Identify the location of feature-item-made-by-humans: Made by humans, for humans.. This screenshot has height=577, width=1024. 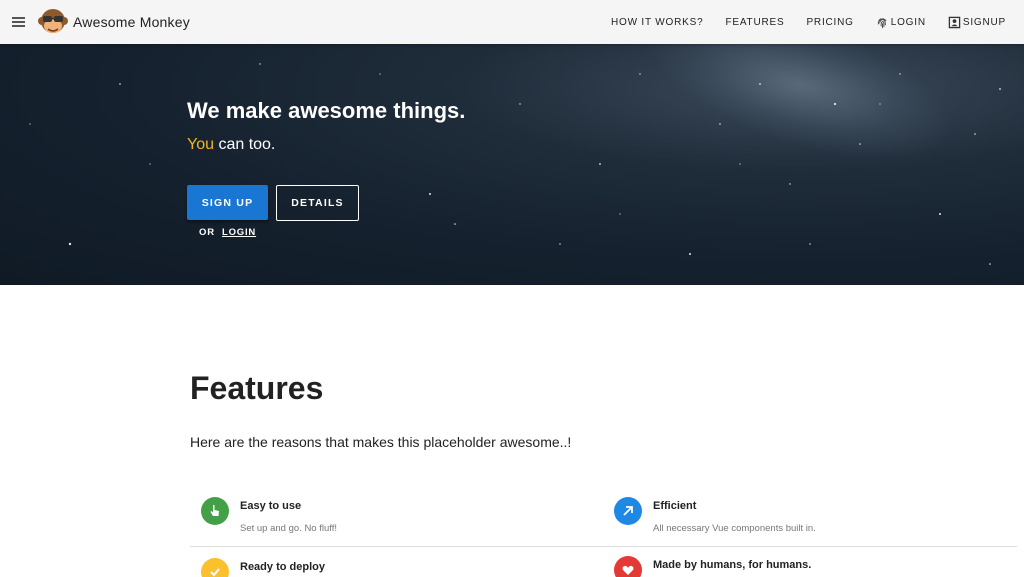
(804, 566).